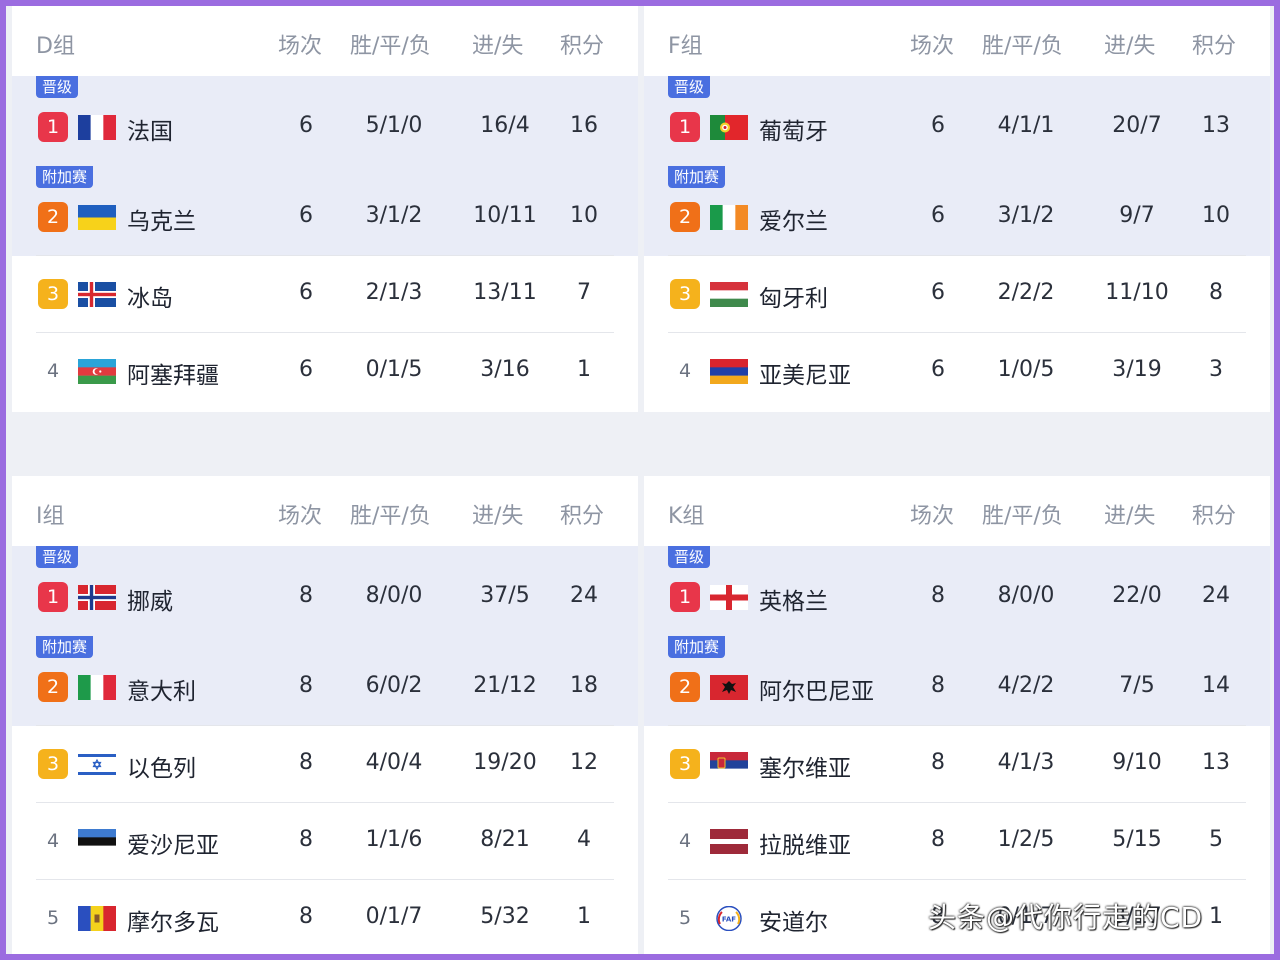 This screenshot has height=960, width=1280. Describe the element at coordinates (325, 371) in the screenshot. I see `table-row: 4 阿塞拜疆 6 0/1/5 3/16 1` at that location.